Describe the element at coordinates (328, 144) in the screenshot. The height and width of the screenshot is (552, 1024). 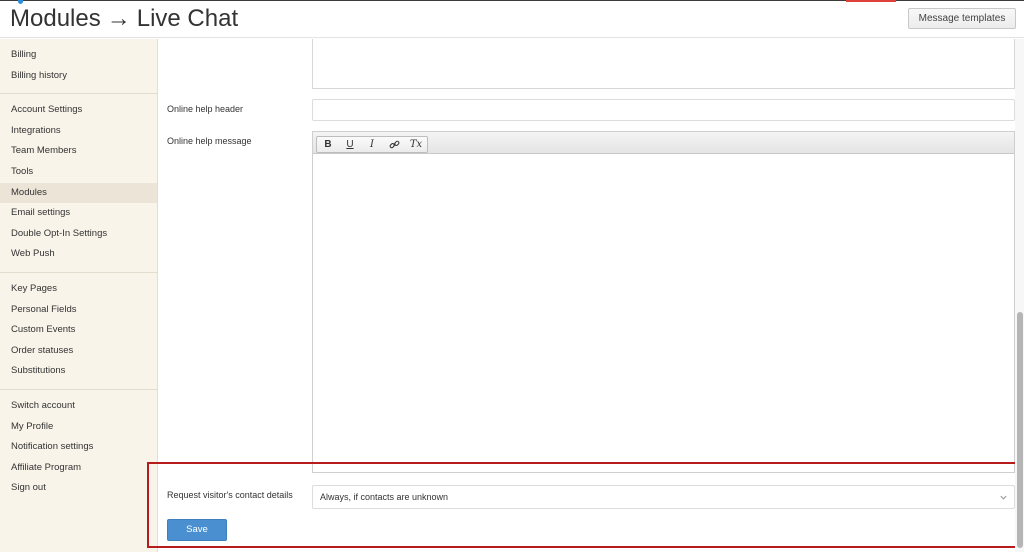
I see `bold-button: B` at that location.